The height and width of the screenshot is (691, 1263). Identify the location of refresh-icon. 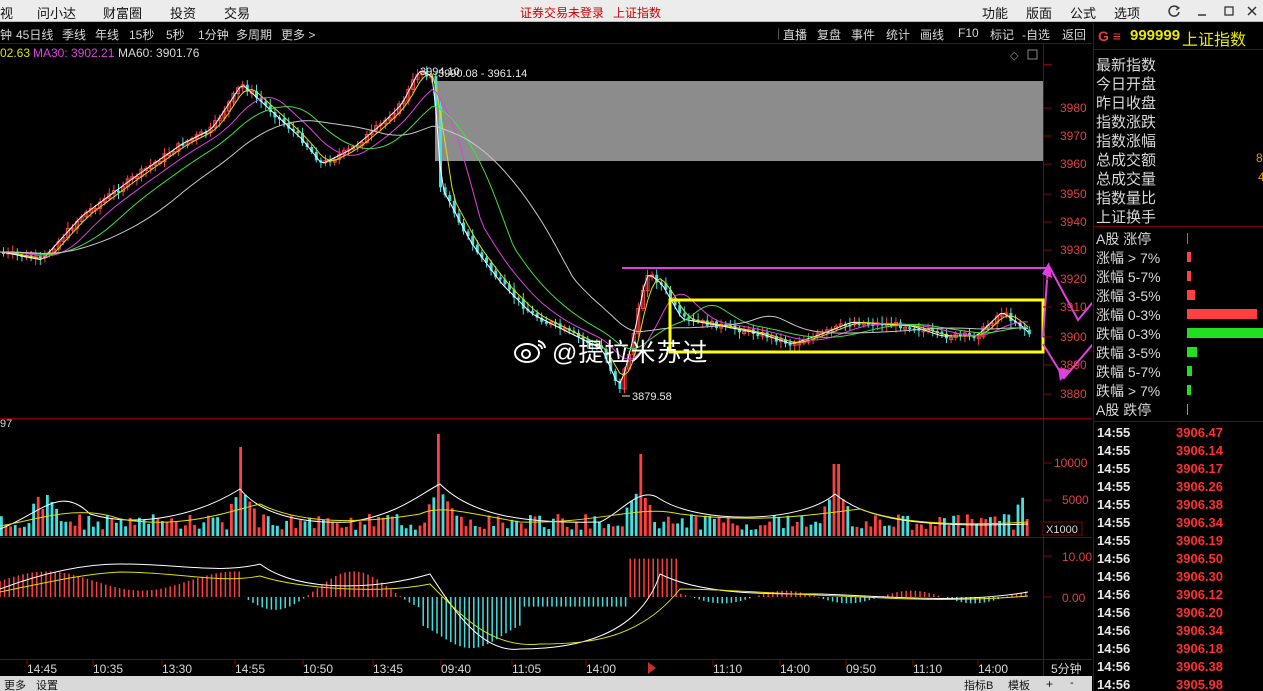
(1174, 11).